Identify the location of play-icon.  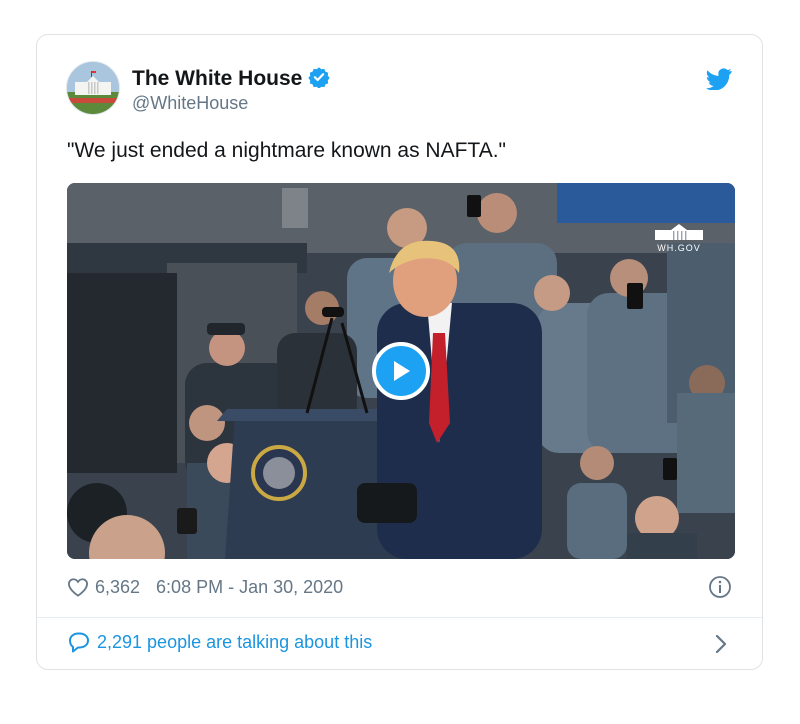
(402, 371).